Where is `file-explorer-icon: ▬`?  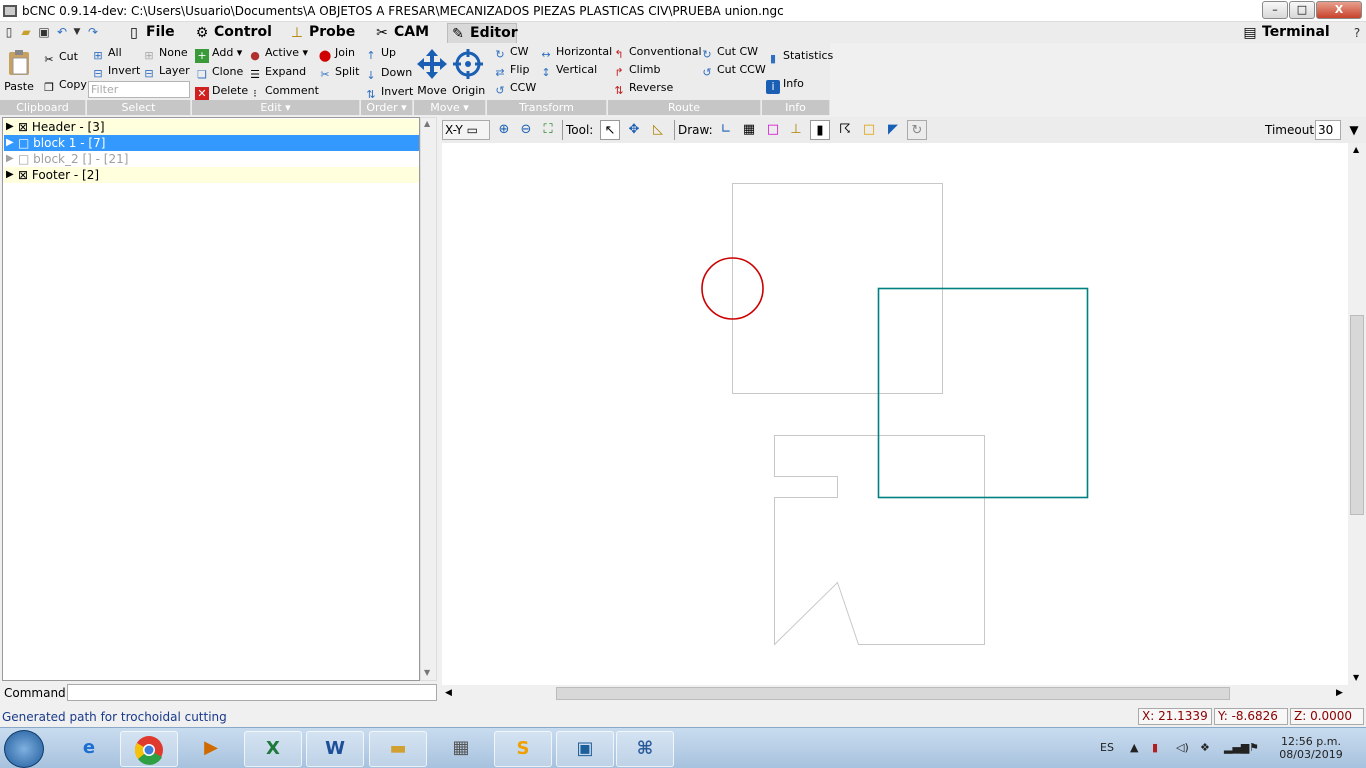
file-explorer-icon: ▬ is located at coordinates (398, 749).